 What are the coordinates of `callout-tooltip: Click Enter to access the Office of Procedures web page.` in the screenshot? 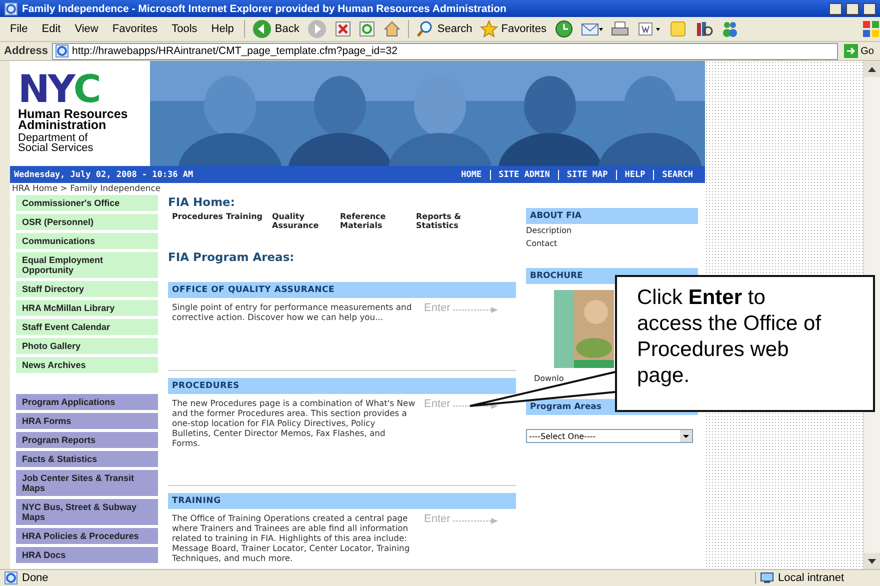 It's located at (745, 343).